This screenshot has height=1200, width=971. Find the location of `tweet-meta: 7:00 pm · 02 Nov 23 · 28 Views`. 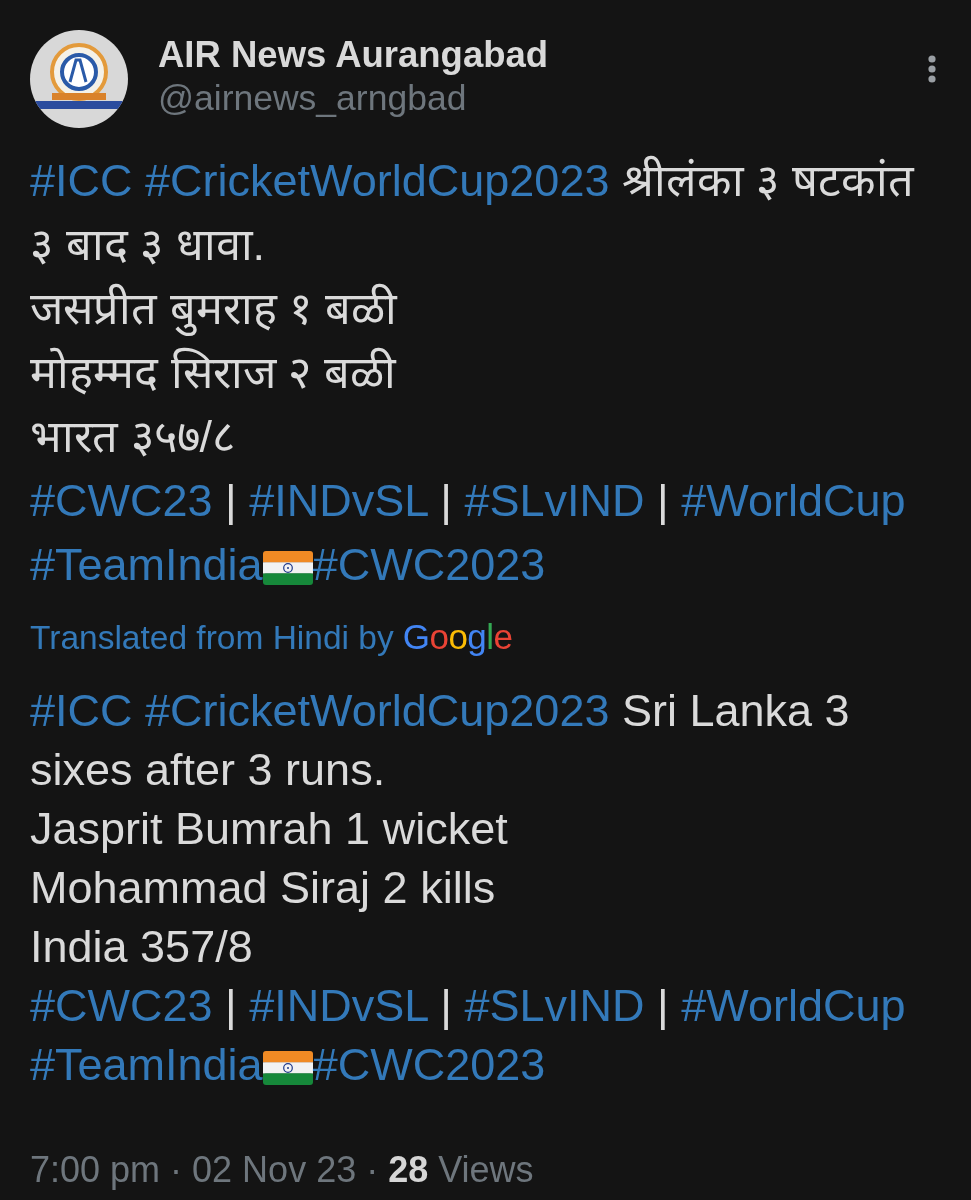

tweet-meta: 7:00 pm · 02 Nov 23 · 28 Views is located at coordinates (282, 1170).